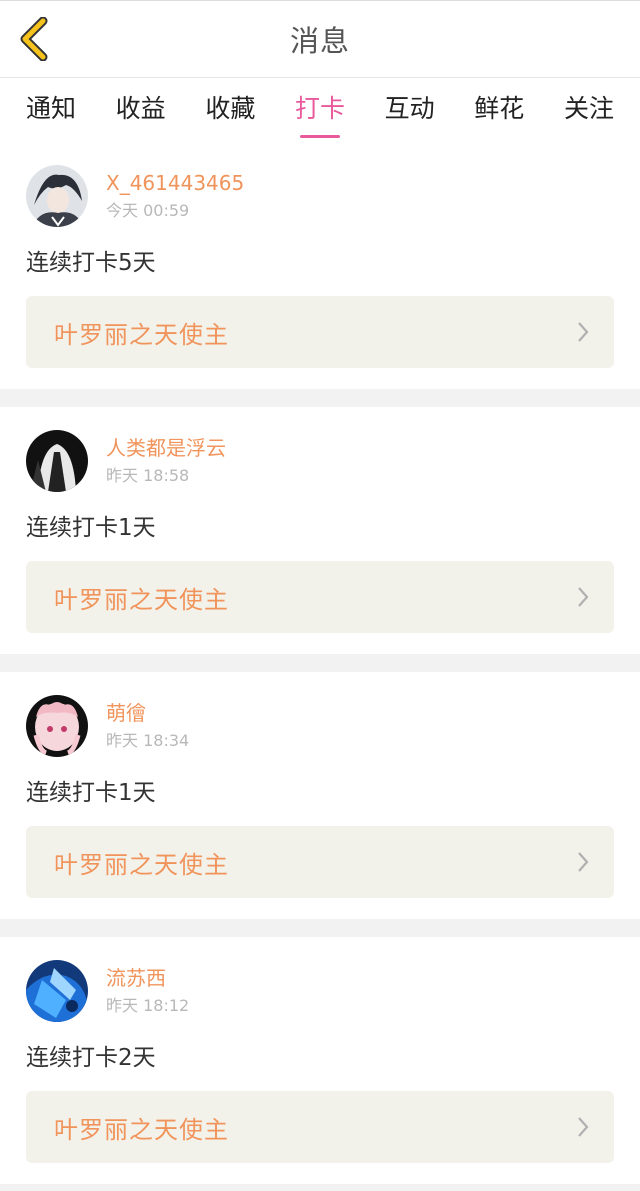 The width and height of the screenshot is (640, 1191). I want to click on tab-notifications: 通知, so click(51, 110).